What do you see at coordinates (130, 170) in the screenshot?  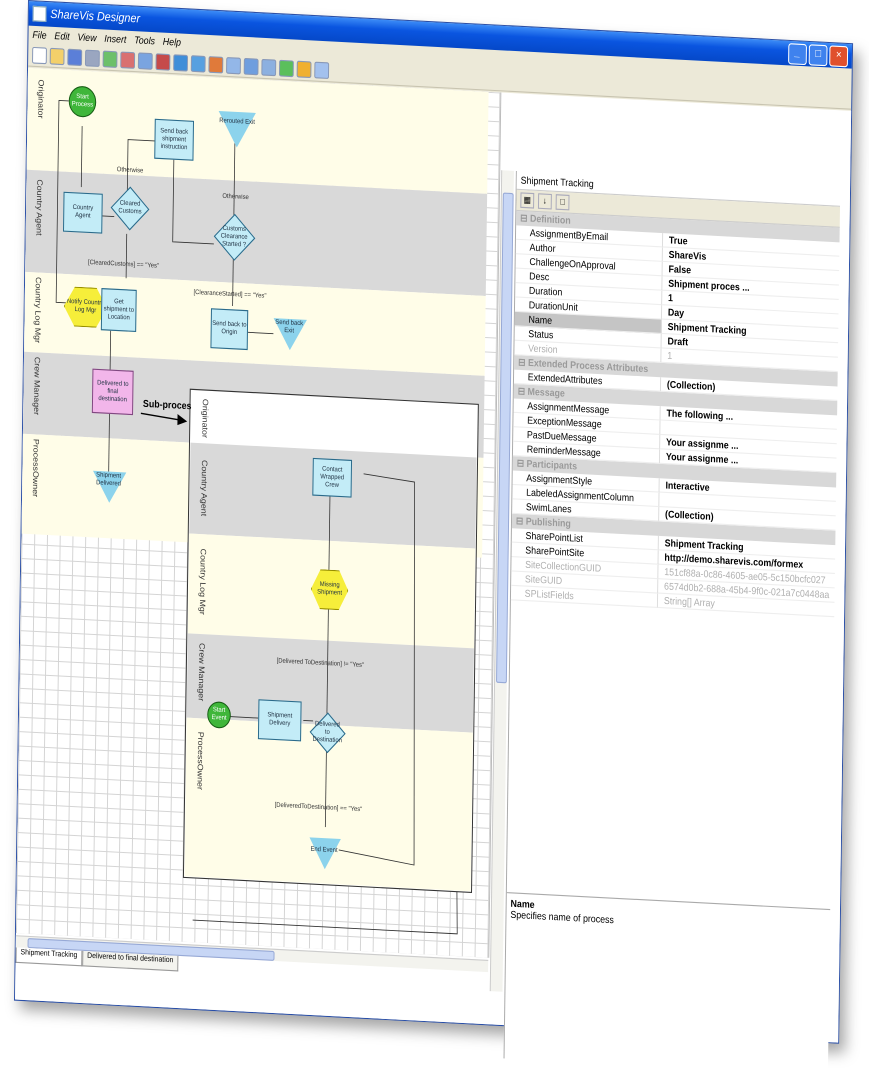 I see `condition-otherwise-1: Otherwise` at bounding box center [130, 170].